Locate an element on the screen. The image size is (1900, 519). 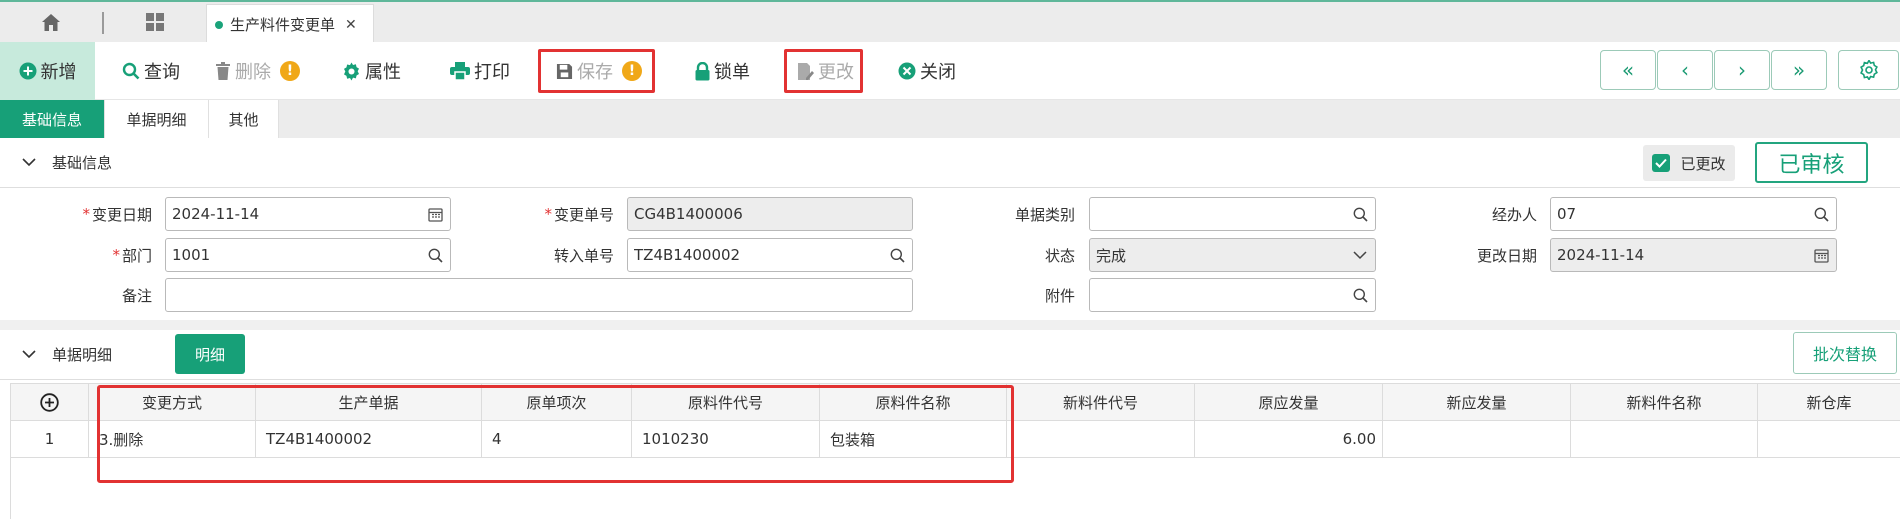
row-number: 1 is located at coordinates (50, 439).